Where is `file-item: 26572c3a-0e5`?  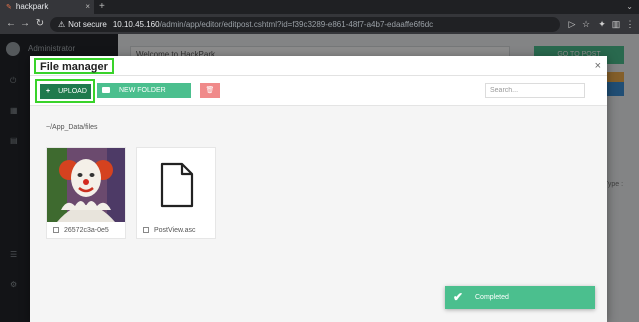
file-item: 26572c3a-0e5 is located at coordinates (86, 193).